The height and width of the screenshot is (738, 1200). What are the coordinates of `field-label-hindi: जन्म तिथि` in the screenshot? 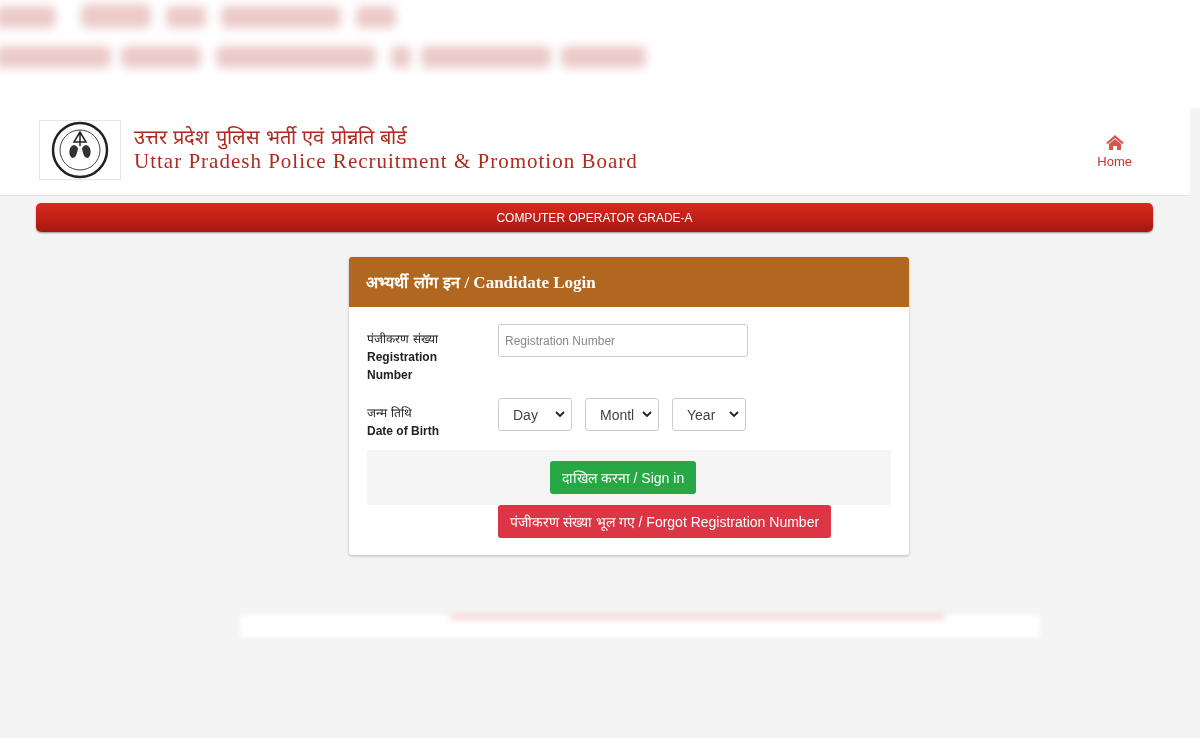 It's located at (390, 413).